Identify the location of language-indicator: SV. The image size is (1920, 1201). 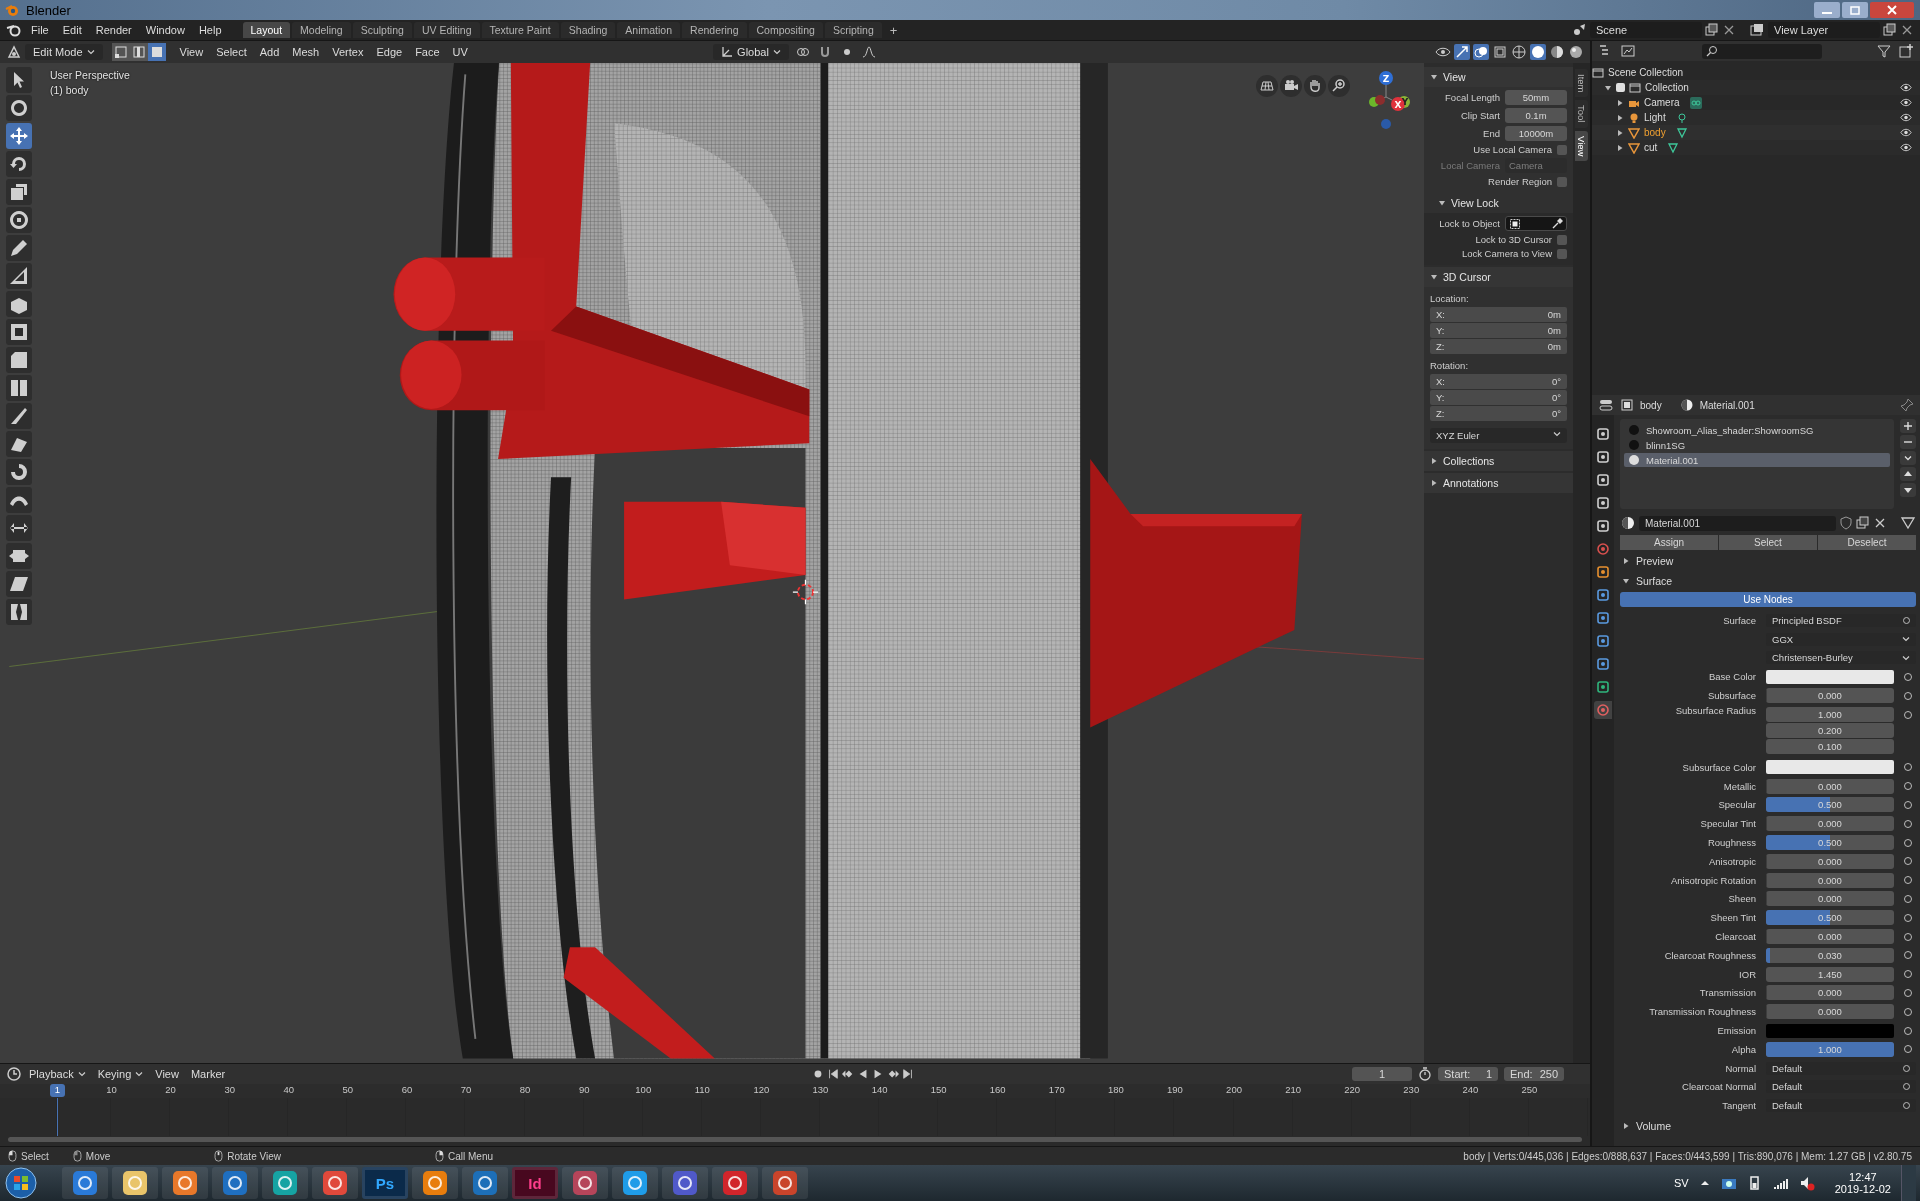
(1681, 1183).